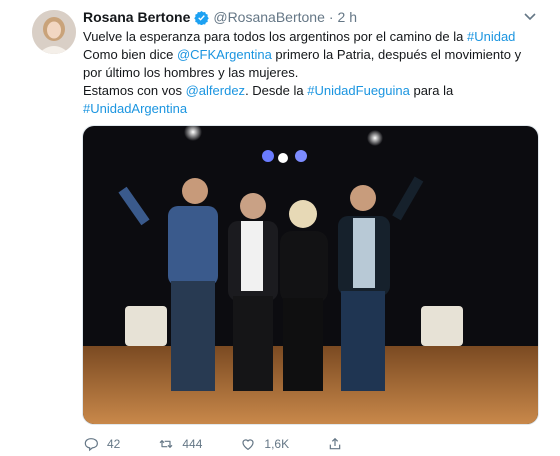 This screenshot has width=560, height=456. Describe the element at coordinates (277, 444) in the screenshot. I see `like-count: 1,6K` at that location.